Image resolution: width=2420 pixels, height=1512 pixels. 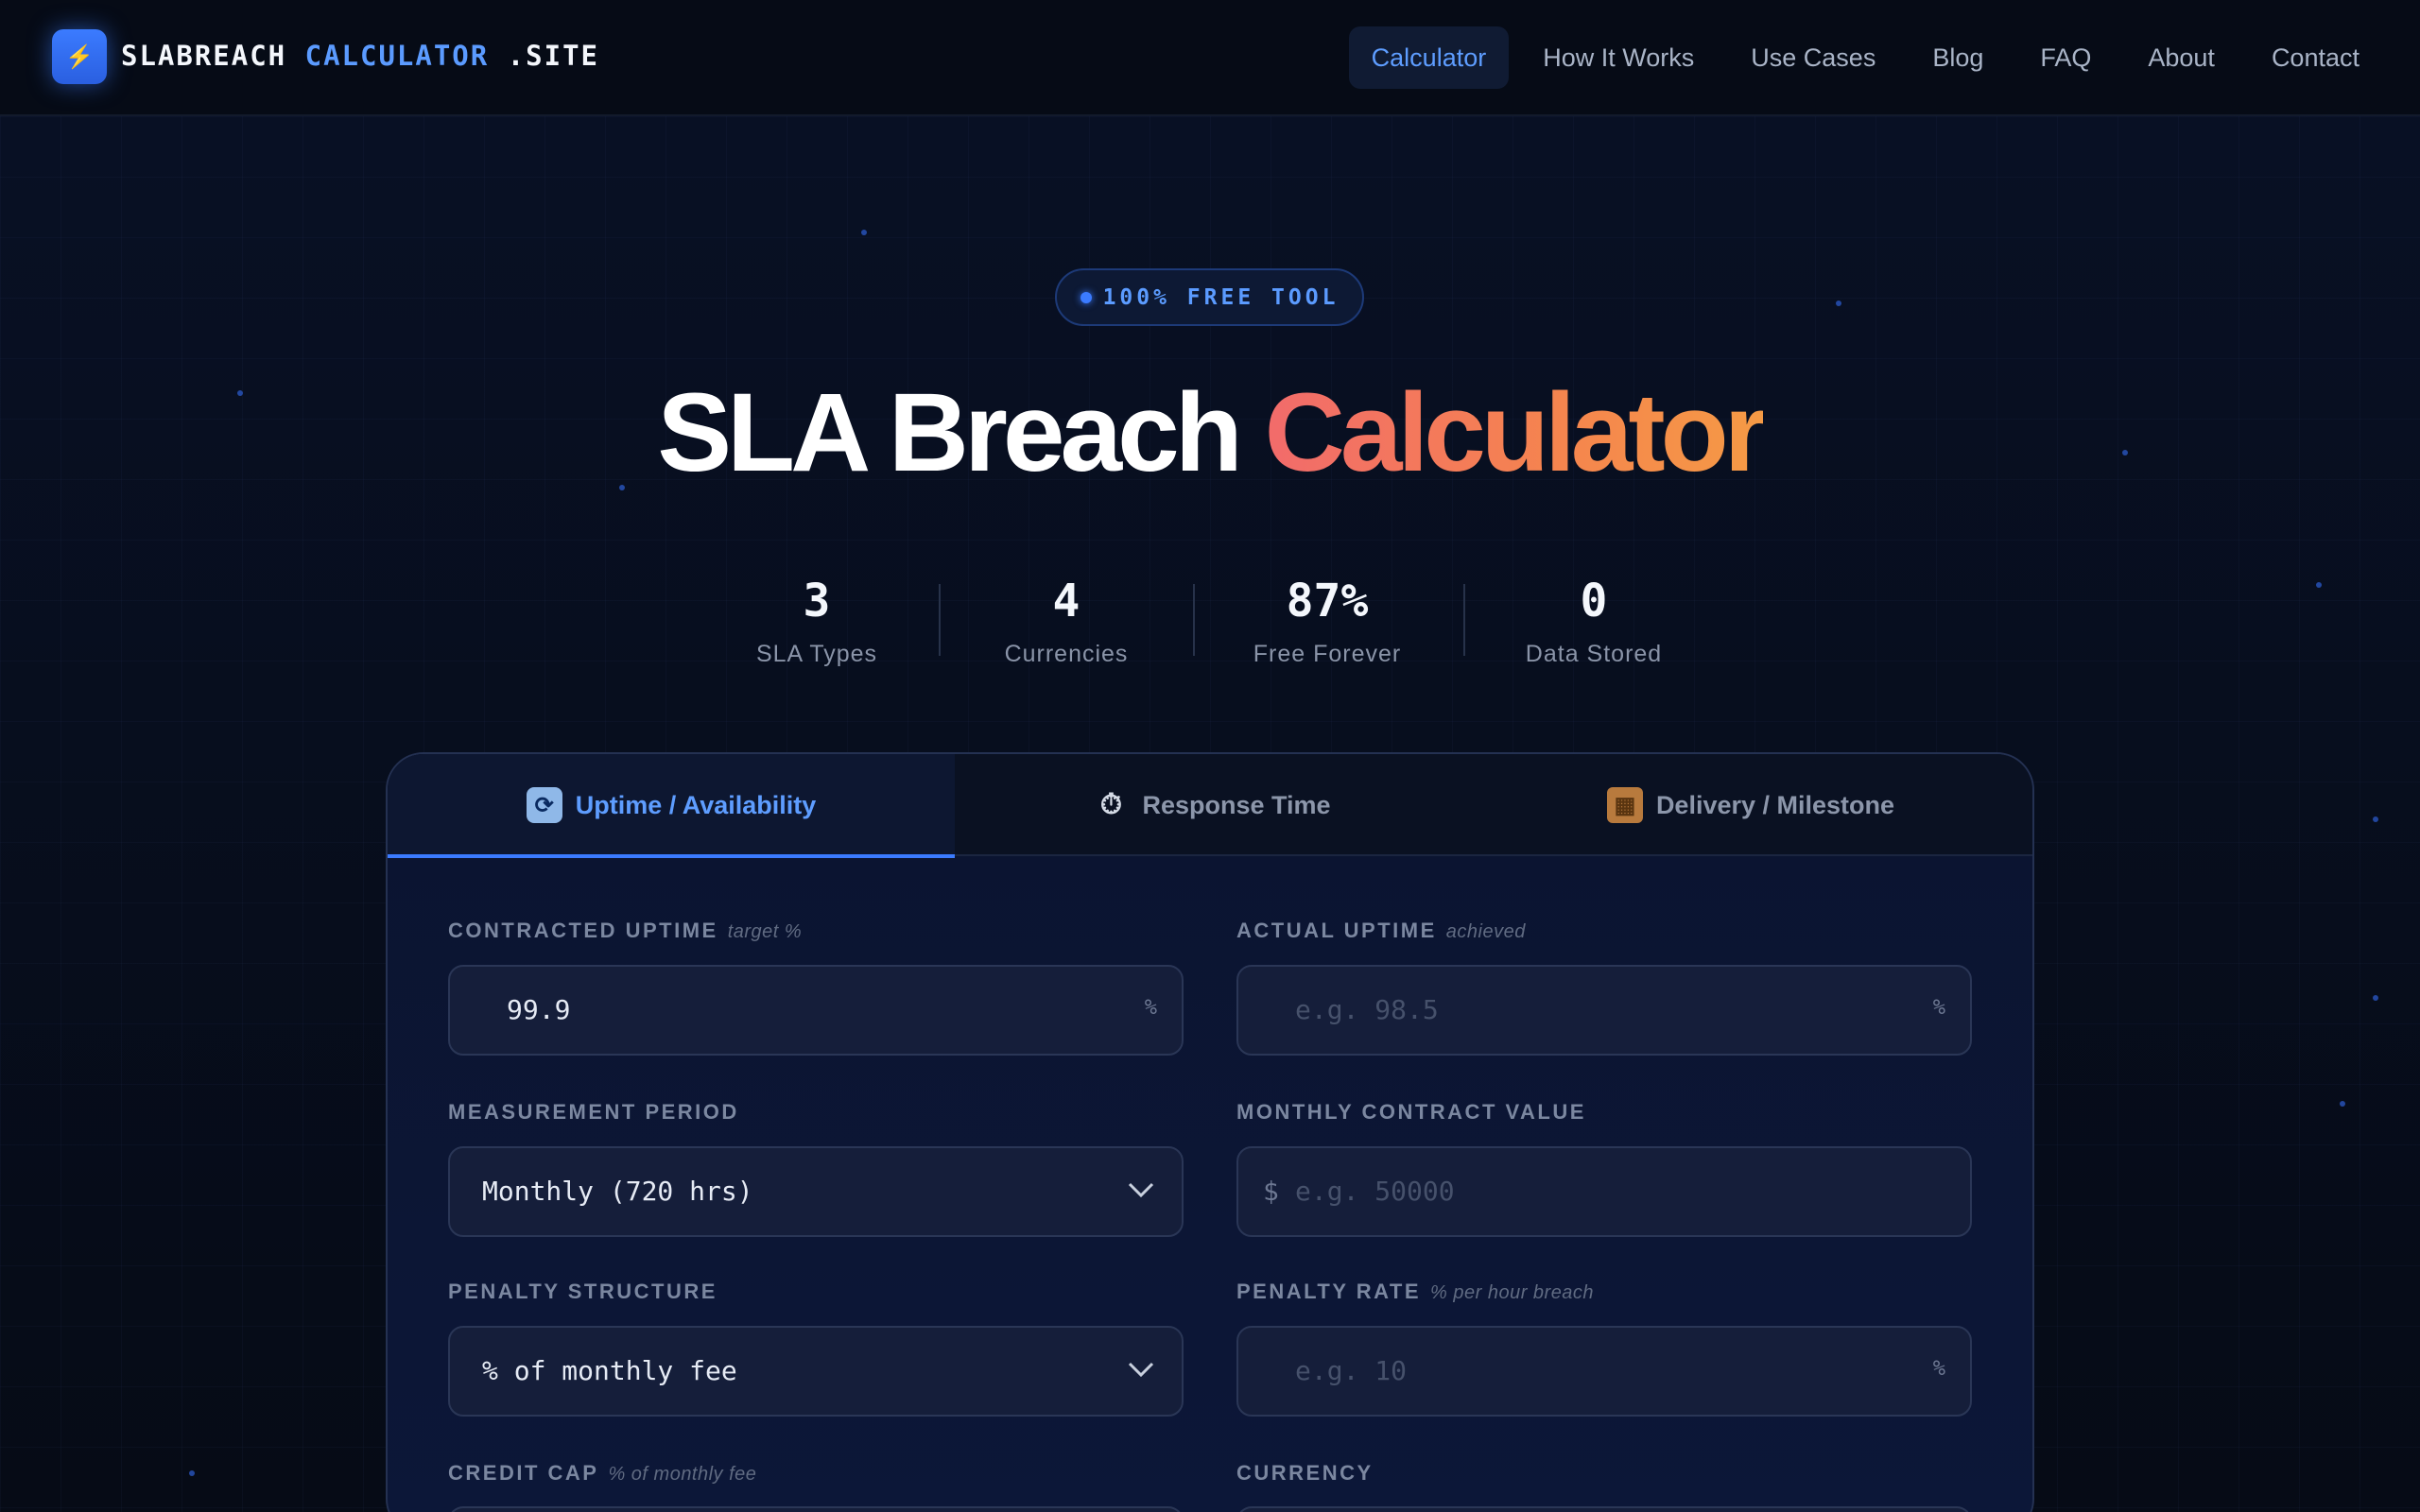 I want to click on actual-uptime-input: e.g. 98.5 %, so click(x=1604, y=1010).